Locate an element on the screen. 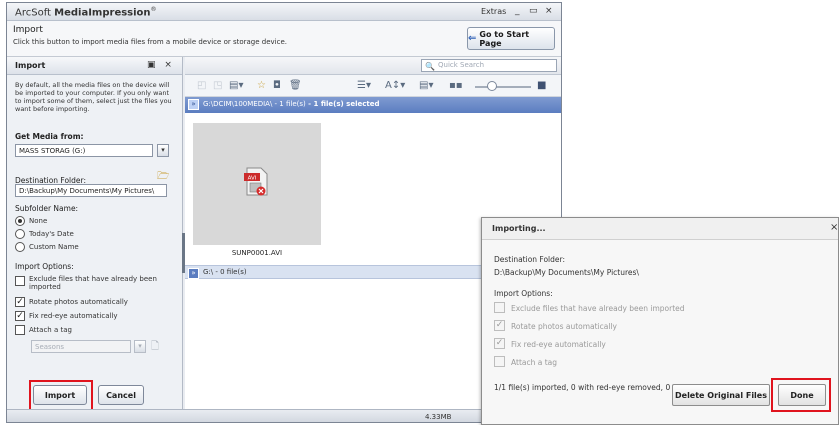 This screenshot has height=425, width=839. close-button: × is located at coordinates (549, 11).